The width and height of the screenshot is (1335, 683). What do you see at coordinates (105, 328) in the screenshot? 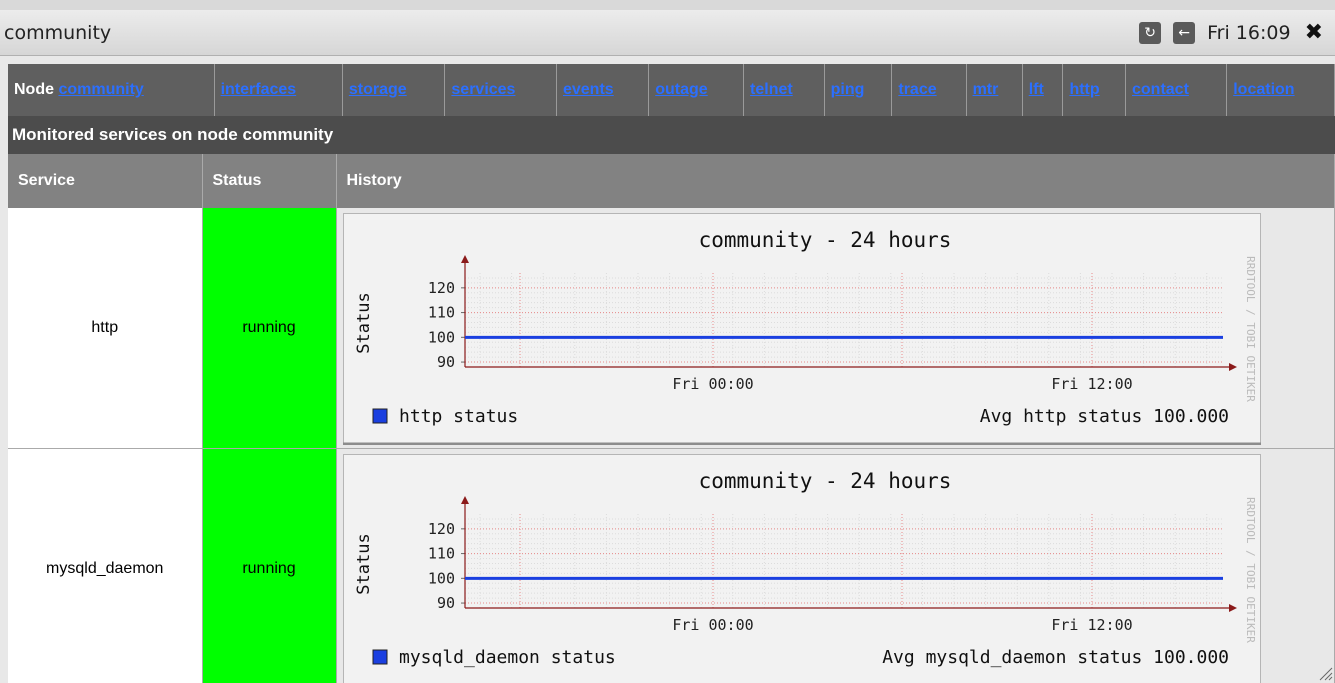
I see `service-name: http` at bounding box center [105, 328].